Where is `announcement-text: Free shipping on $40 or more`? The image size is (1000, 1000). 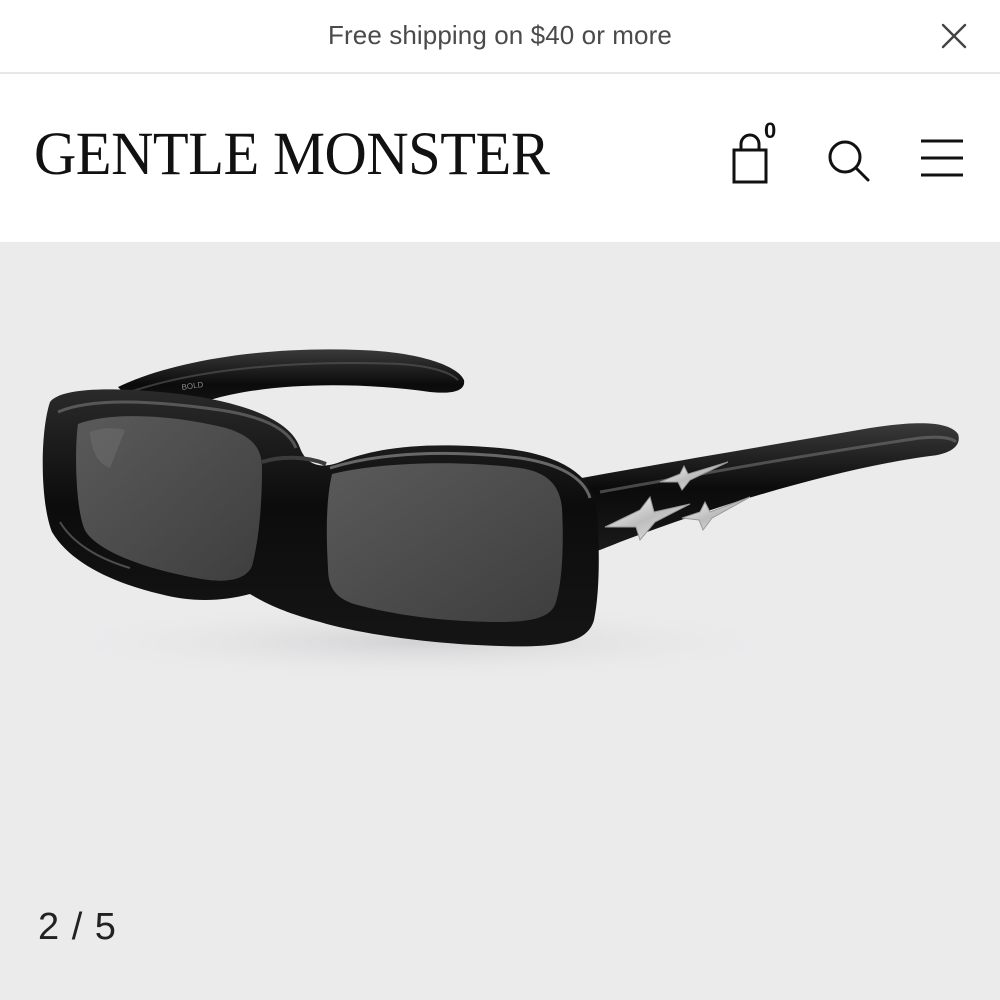 announcement-text: Free shipping on $40 or more is located at coordinates (500, 35).